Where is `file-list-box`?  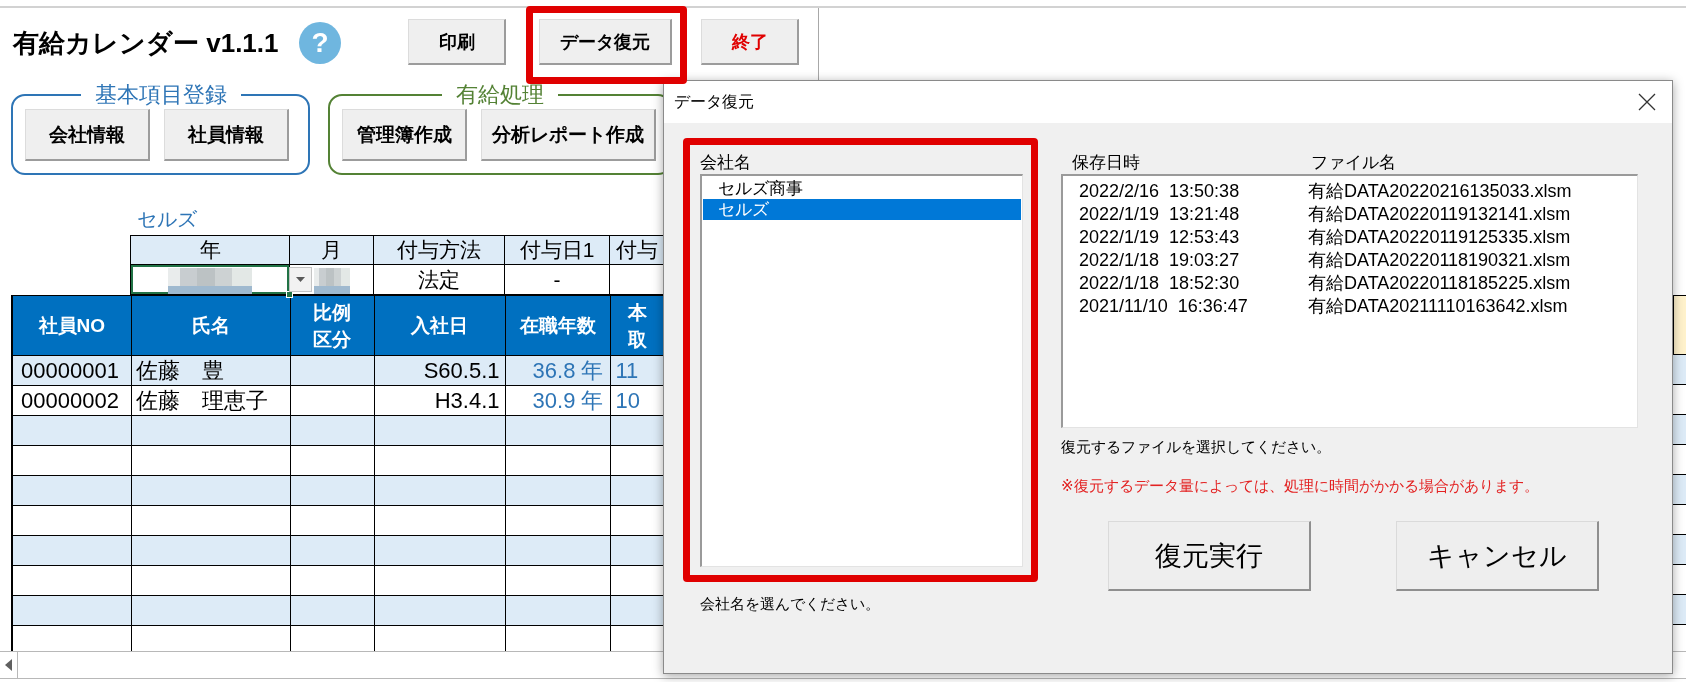 file-list-box is located at coordinates (1349, 301).